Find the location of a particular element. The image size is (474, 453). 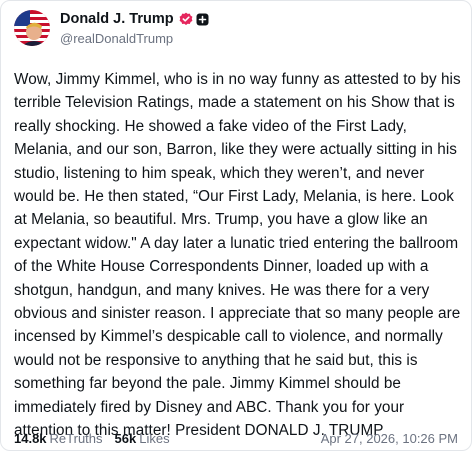

post-header: Donald J. Trump @realDonaldTrump is located at coordinates (111, 28).